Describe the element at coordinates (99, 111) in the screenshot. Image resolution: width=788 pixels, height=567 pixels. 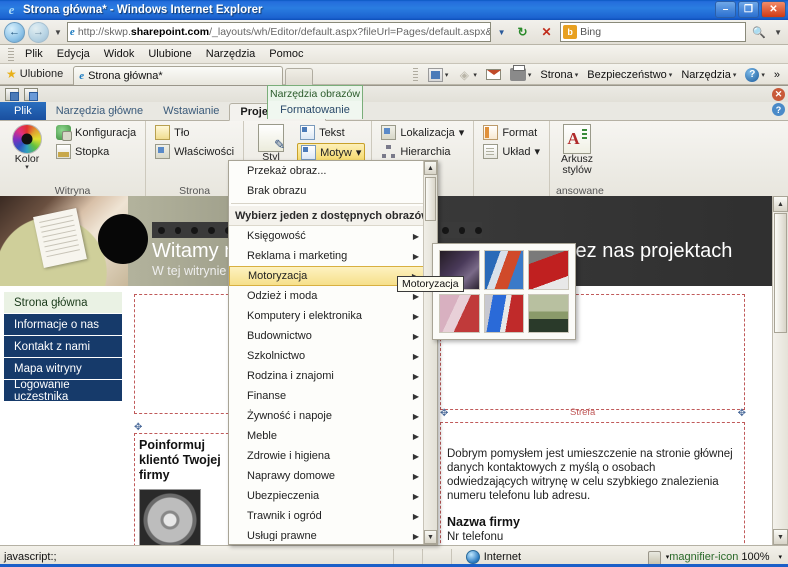
I see `ribbon-tab-narzedzia-glowne: Narzędzia główne` at that location.